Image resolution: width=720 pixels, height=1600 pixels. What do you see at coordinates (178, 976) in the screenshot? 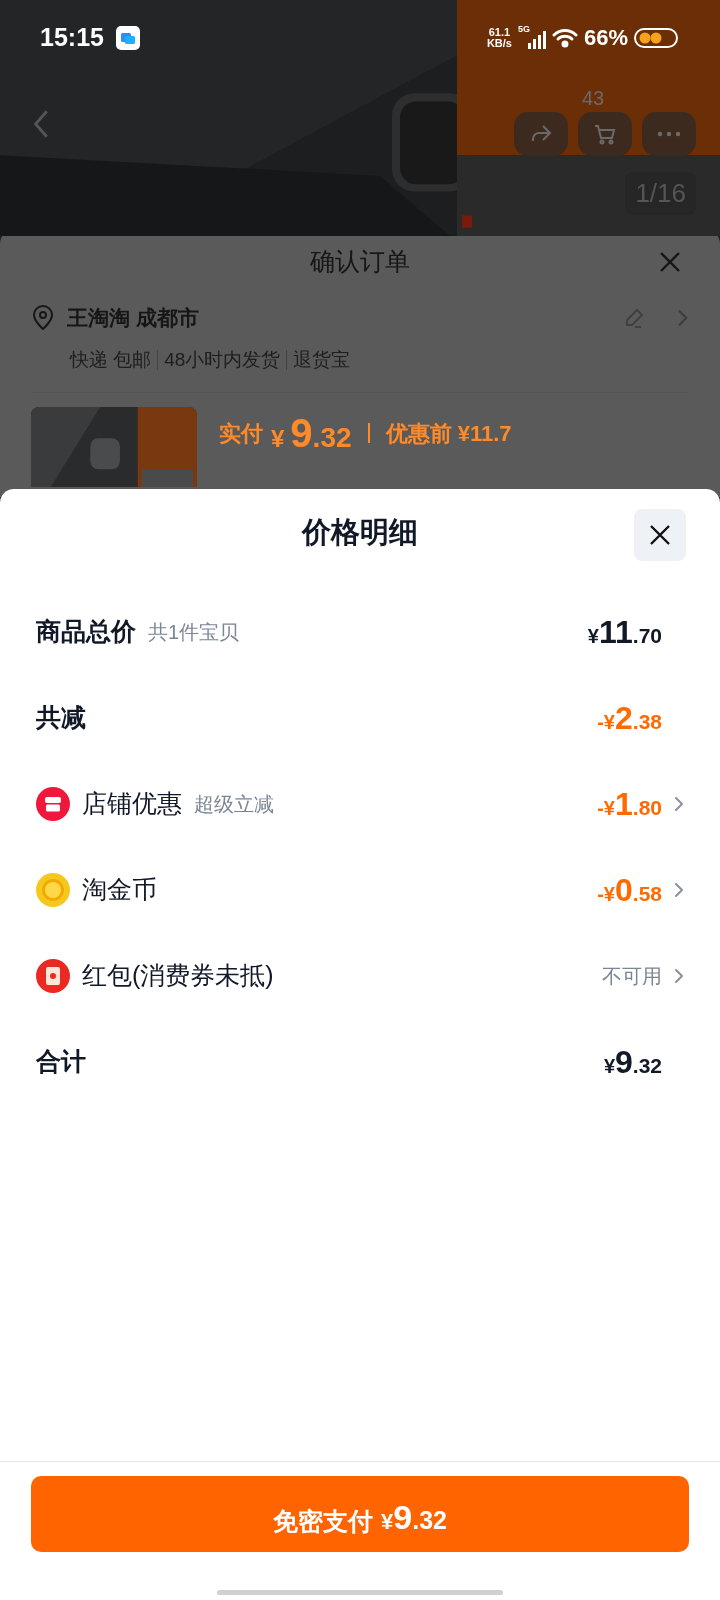
I see `row-label: 红包(消费券未抵)` at bounding box center [178, 976].